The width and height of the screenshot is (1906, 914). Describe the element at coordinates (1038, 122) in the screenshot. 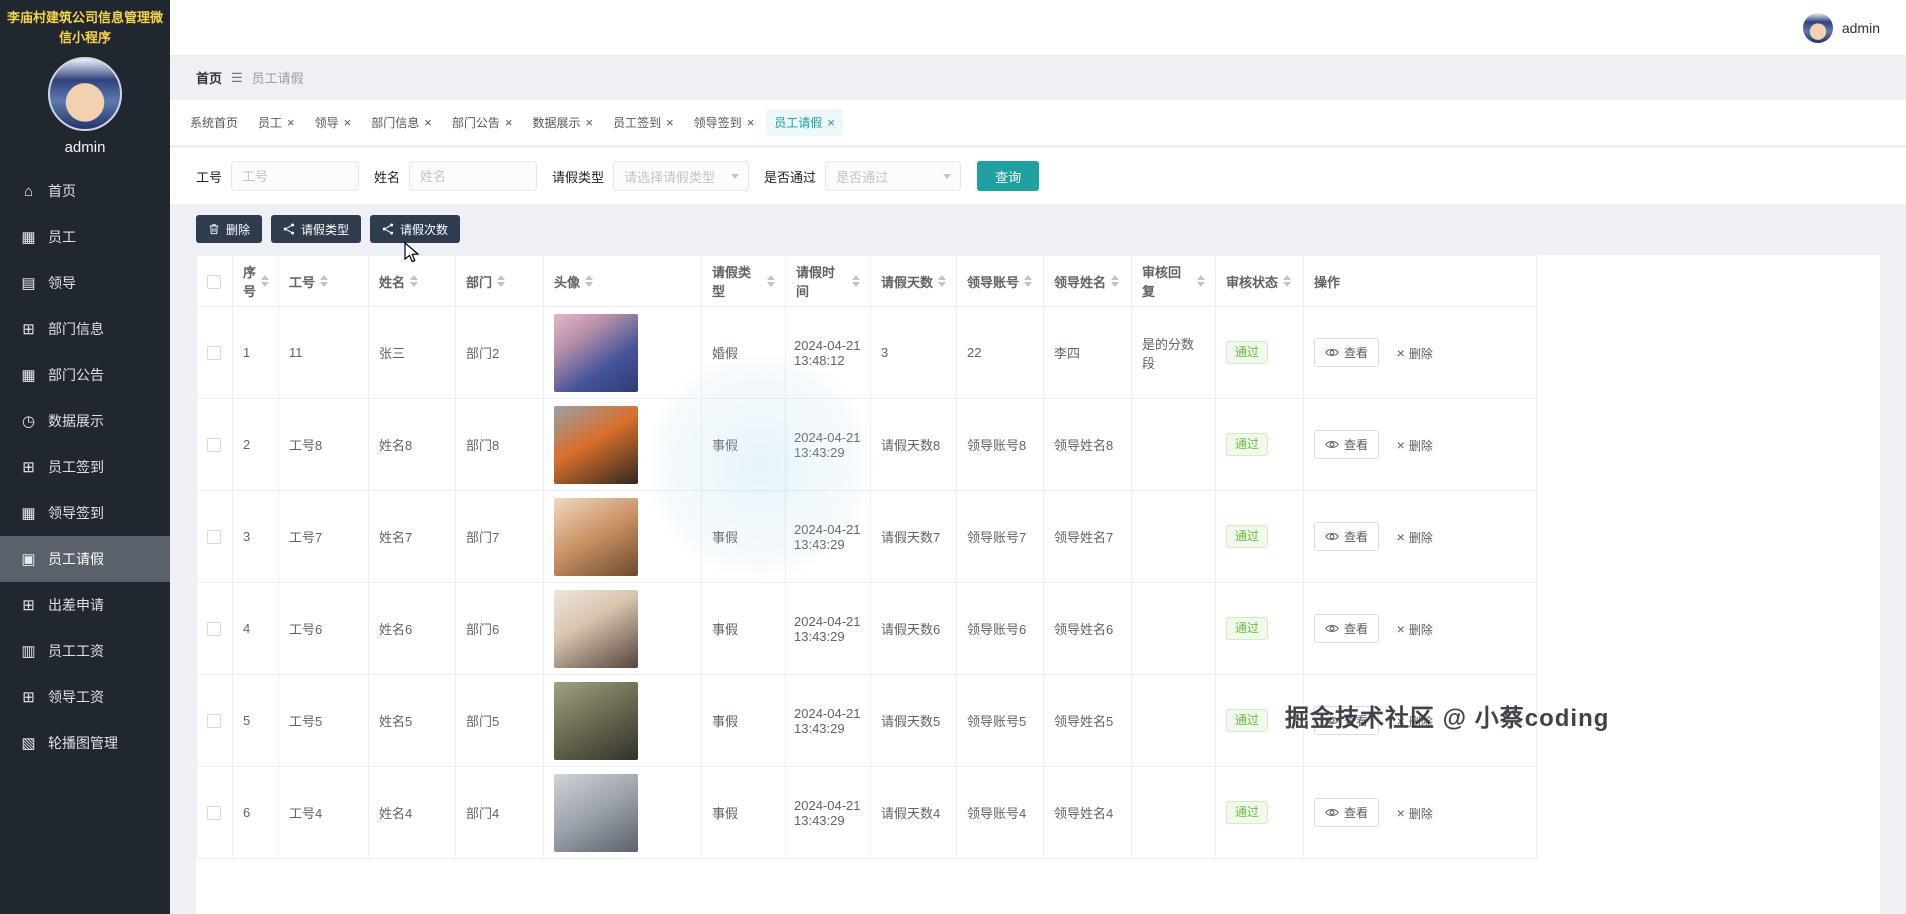

I see `tab-bar: 系统首页 × 员工 × 领导 × 部门信息 ×` at that location.